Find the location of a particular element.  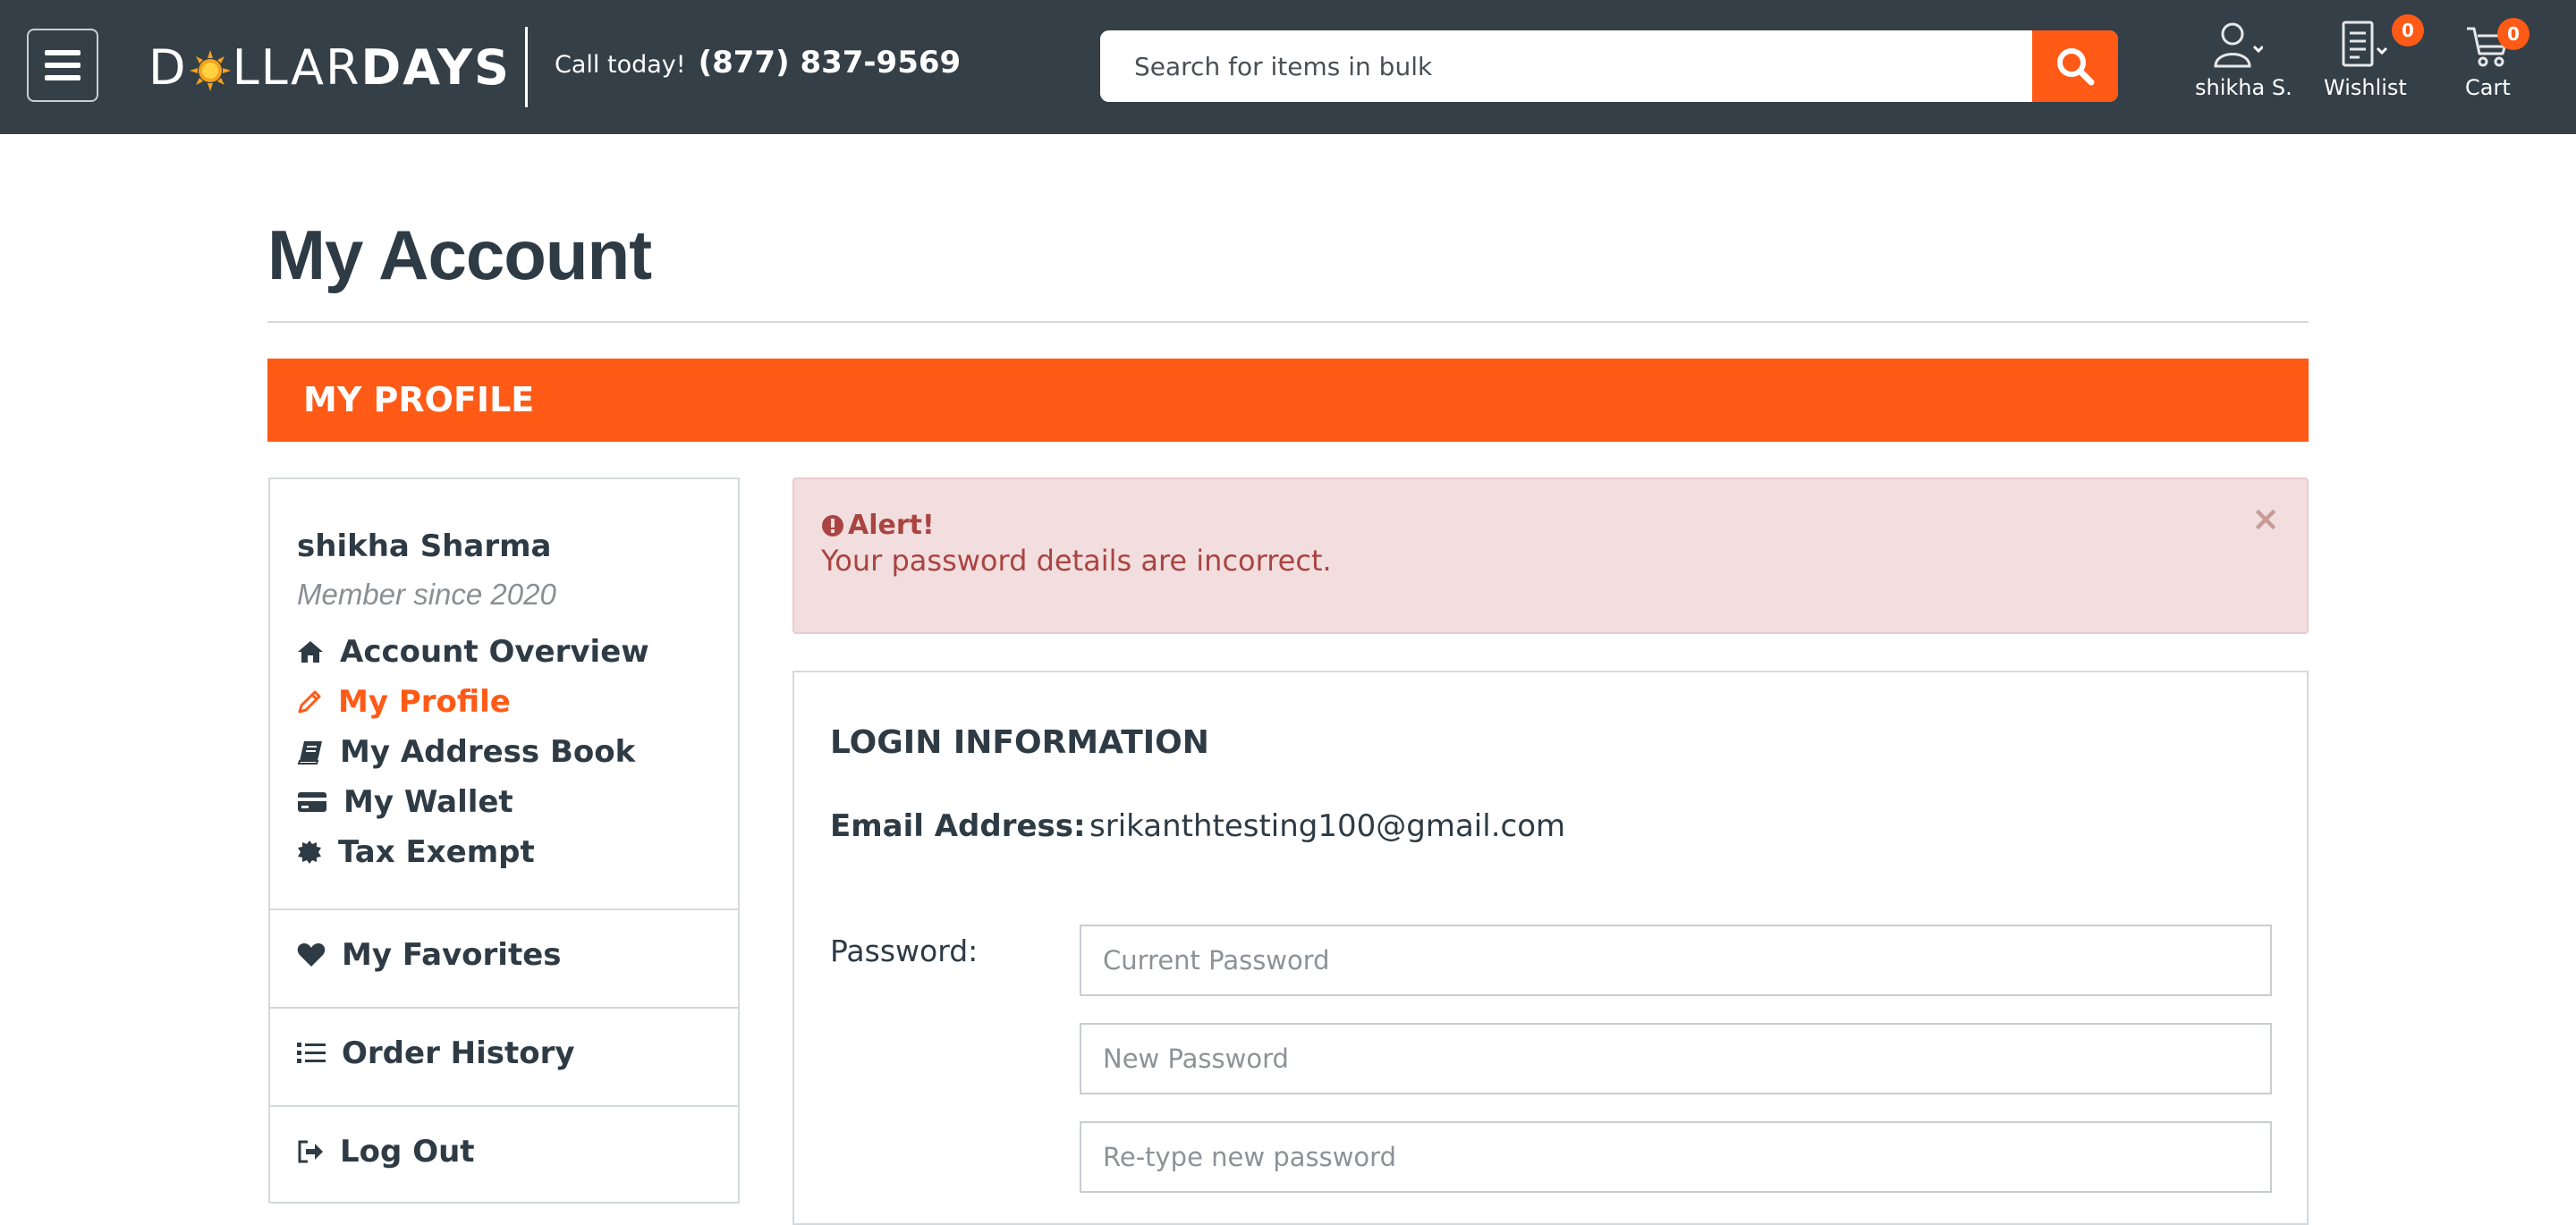

heart-icon is located at coordinates (311, 955).